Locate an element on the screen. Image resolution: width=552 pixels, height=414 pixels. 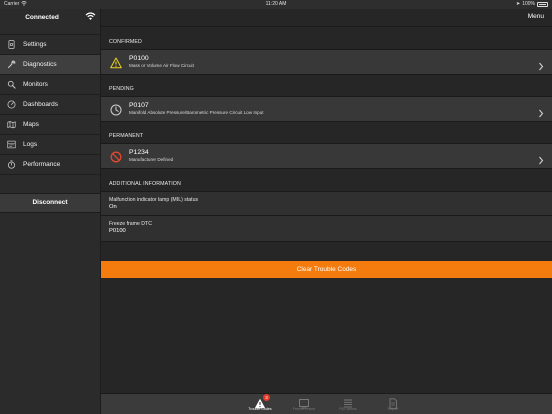
battery-icon is located at coordinates (542, 4).